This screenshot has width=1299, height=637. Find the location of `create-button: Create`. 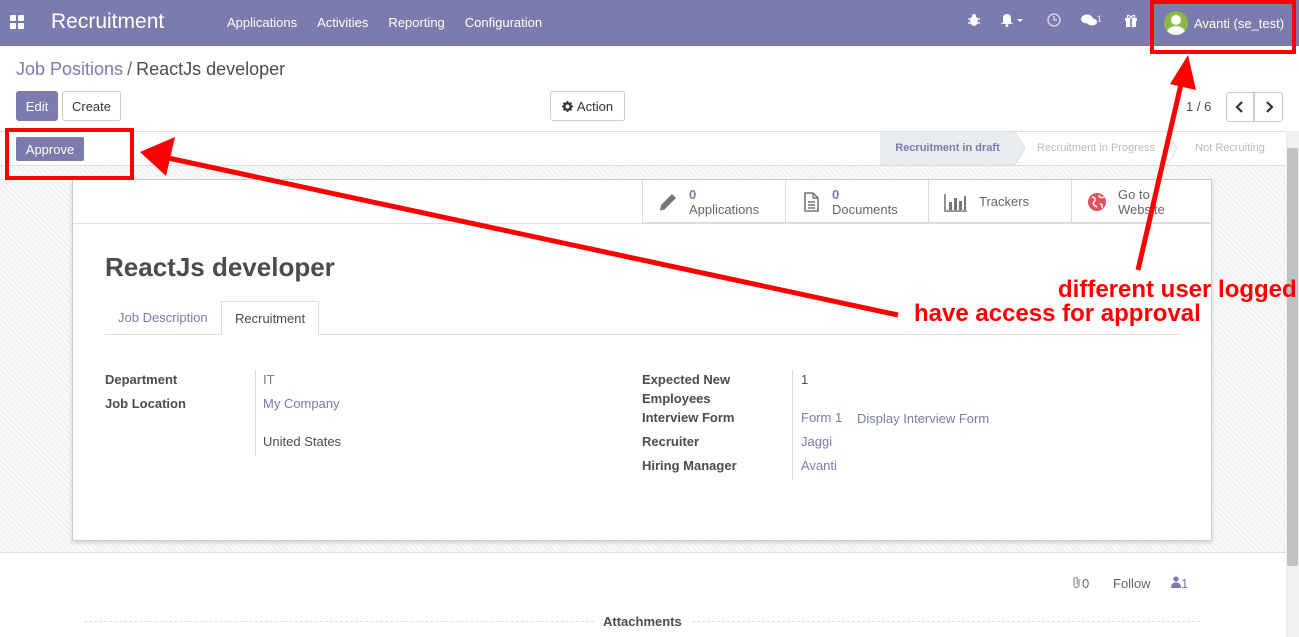

create-button: Create is located at coordinates (91, 106).